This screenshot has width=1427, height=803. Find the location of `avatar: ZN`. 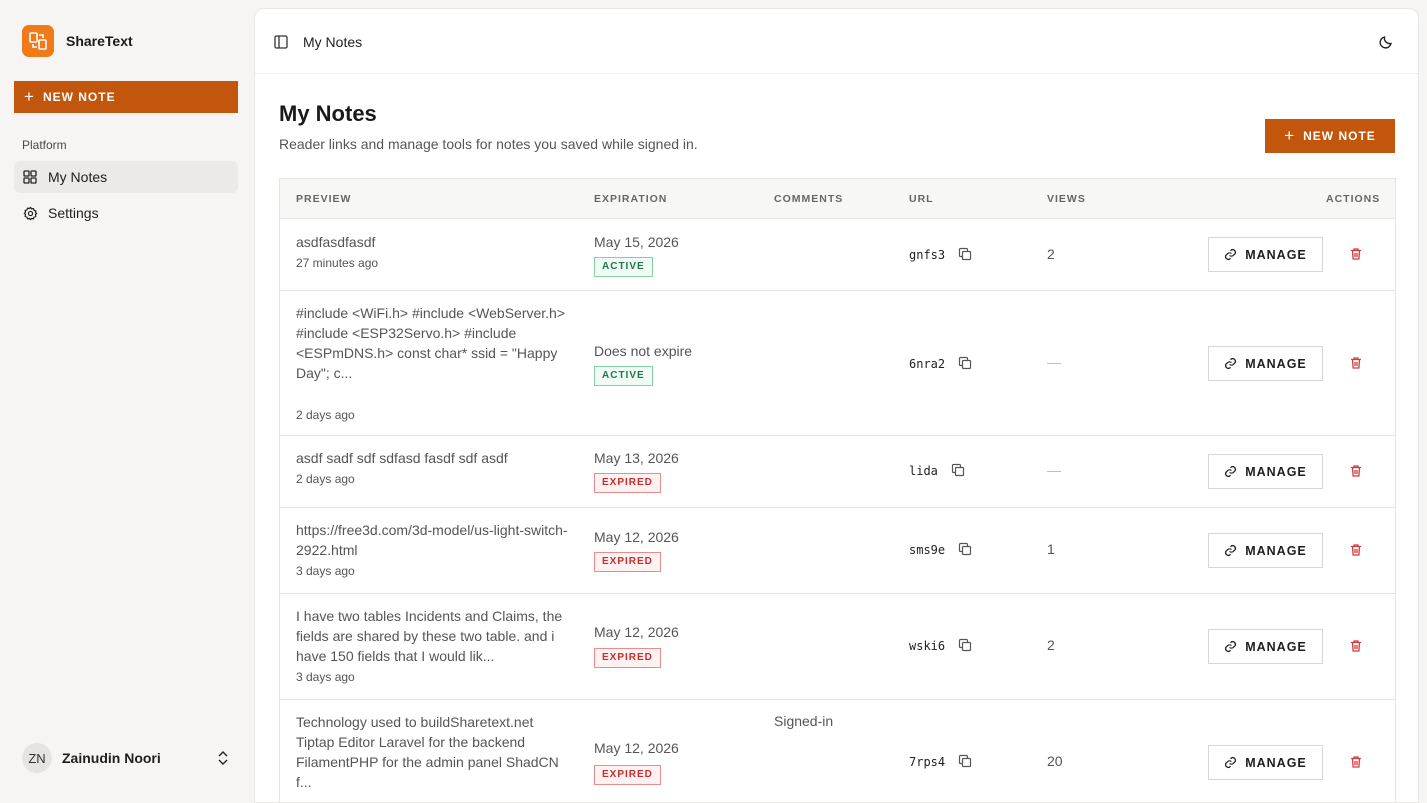

avatar: ZN is located at coordinates (37, 758).